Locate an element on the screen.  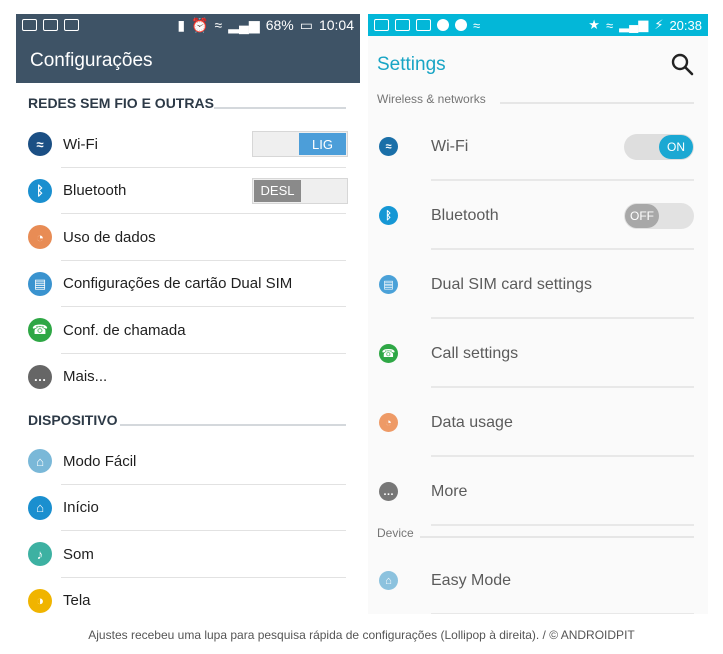
toggle-switch: OFF is located at coordinates (659, 215).